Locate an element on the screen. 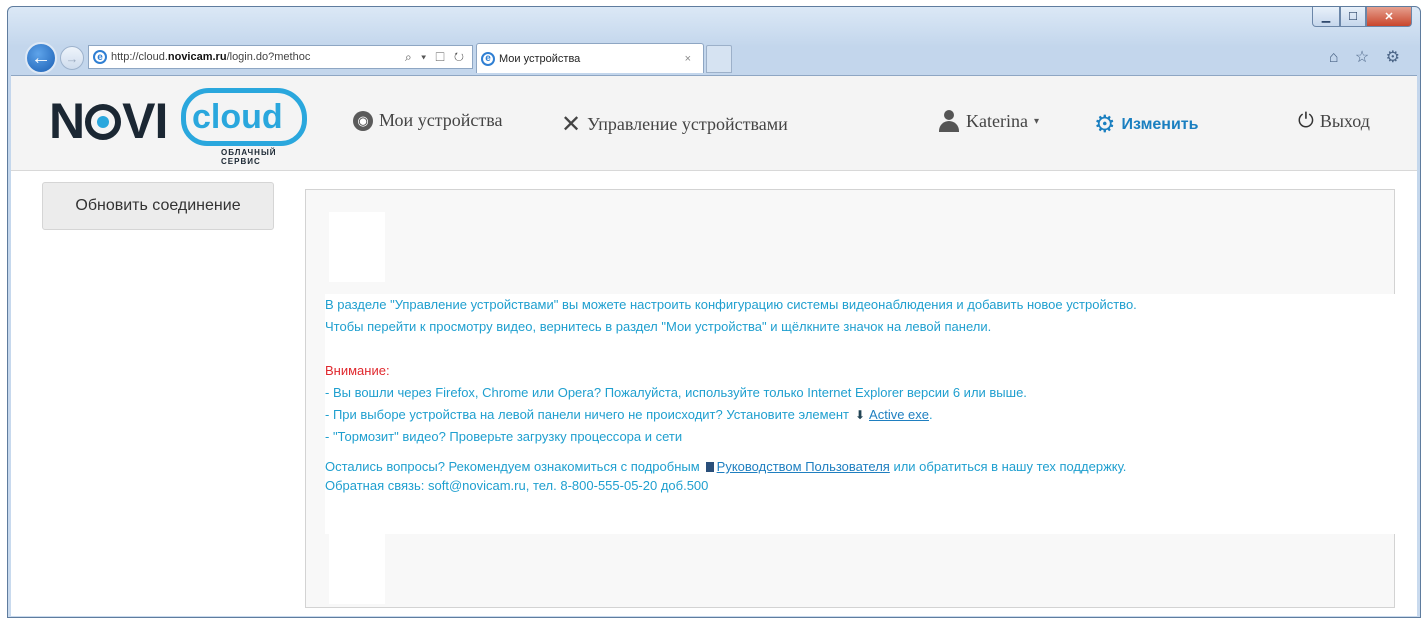  url-domain: novicam.ru is located at coordinates (197, 57).